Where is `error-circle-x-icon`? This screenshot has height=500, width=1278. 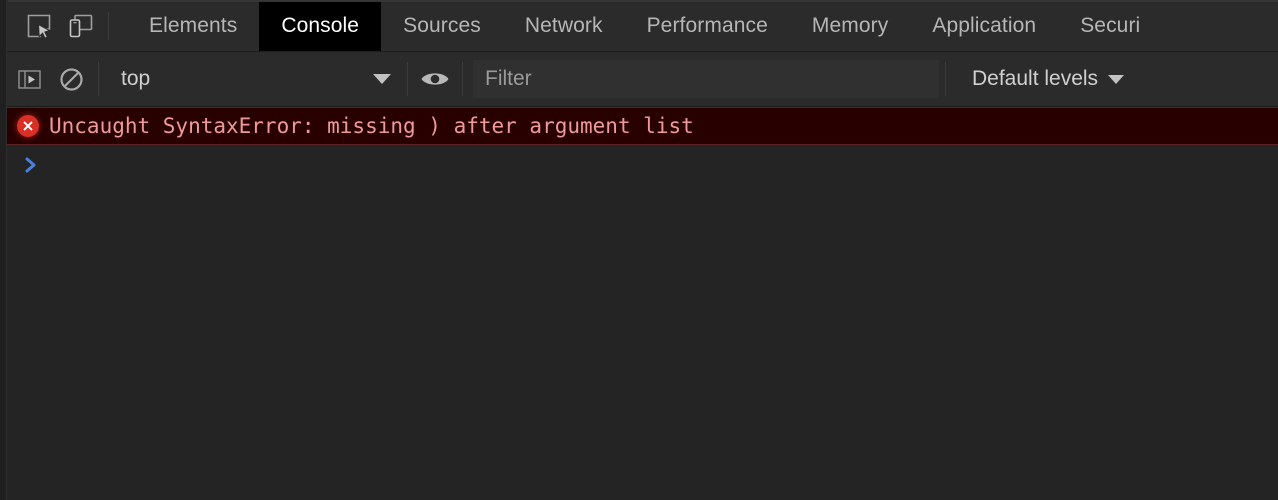
error-circle-x-icon is located at coordinates (28, 126).